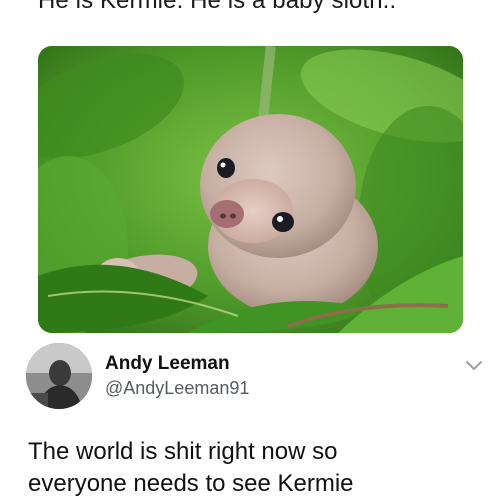 This screenshot has width=500, height=500. Describe the element at coordinates (177, 388) in the screenshot. I see `author-handle: @AndyLeeman91` at that location.